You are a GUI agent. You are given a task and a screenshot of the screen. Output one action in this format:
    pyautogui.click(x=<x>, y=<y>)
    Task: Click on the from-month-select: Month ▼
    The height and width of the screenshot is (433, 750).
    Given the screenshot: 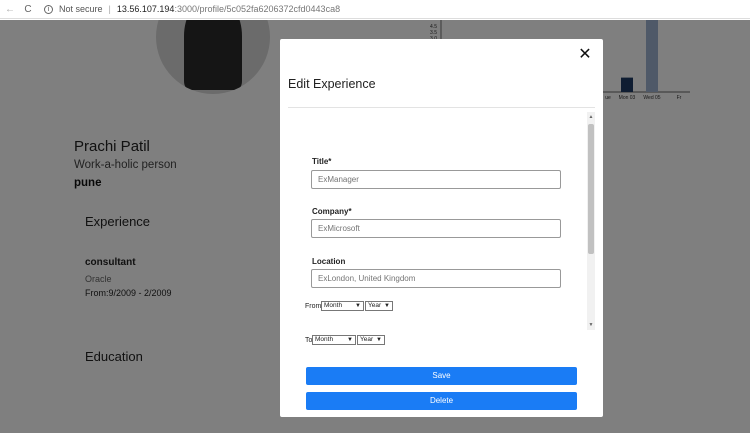 What is the action you would take?
    pyautogui.click(x=342, y=306)
    